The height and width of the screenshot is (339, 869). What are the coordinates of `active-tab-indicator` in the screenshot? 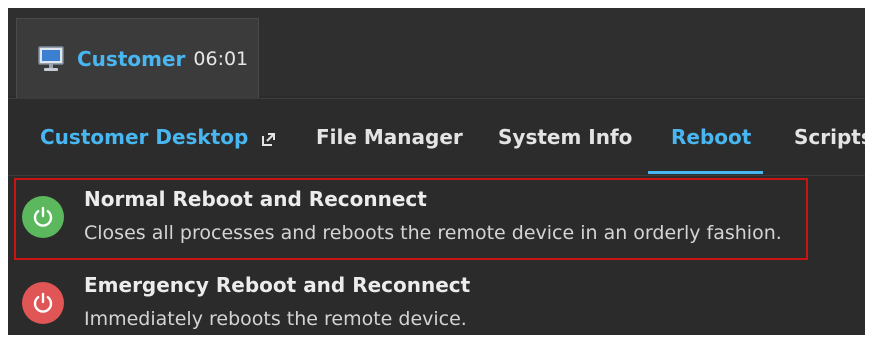 It's located at (705, 172).